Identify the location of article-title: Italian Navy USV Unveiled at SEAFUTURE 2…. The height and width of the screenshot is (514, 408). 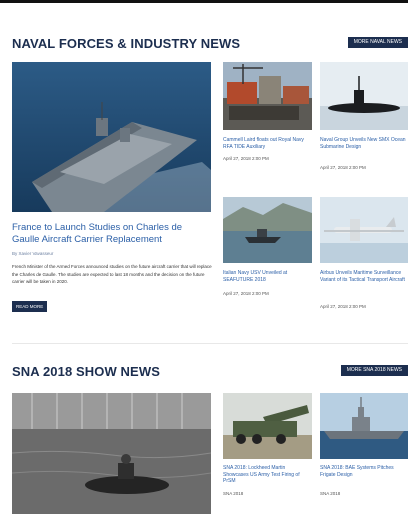
(267, 276).